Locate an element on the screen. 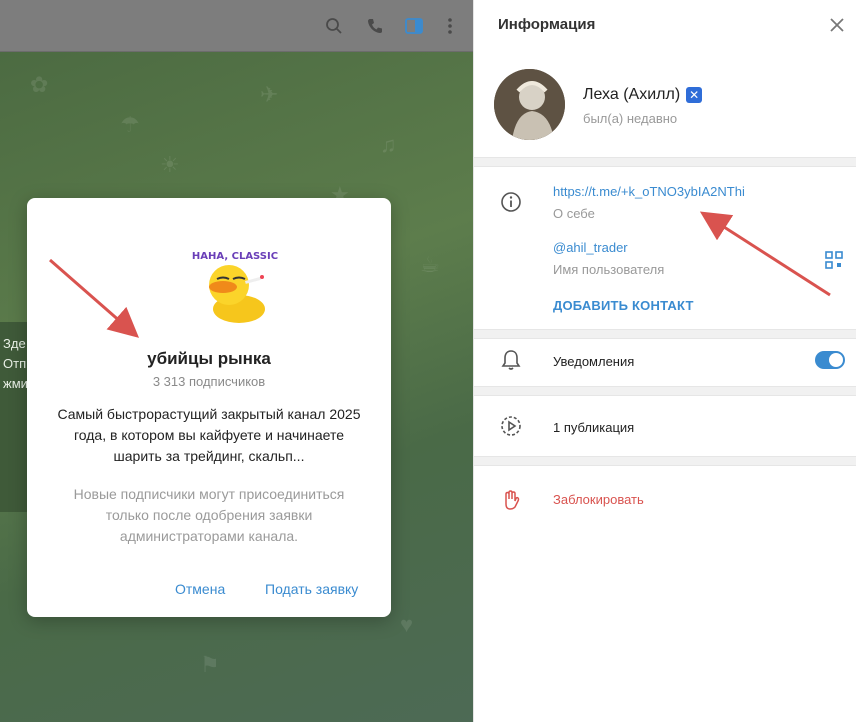  svg-text: HAHA, CLASSIC is located at coordinates (235, 256).